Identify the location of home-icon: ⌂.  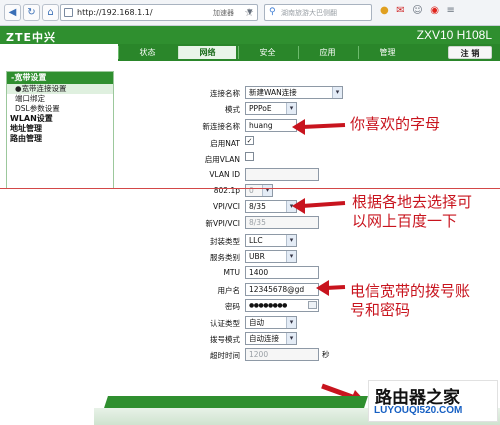
(50, 12).